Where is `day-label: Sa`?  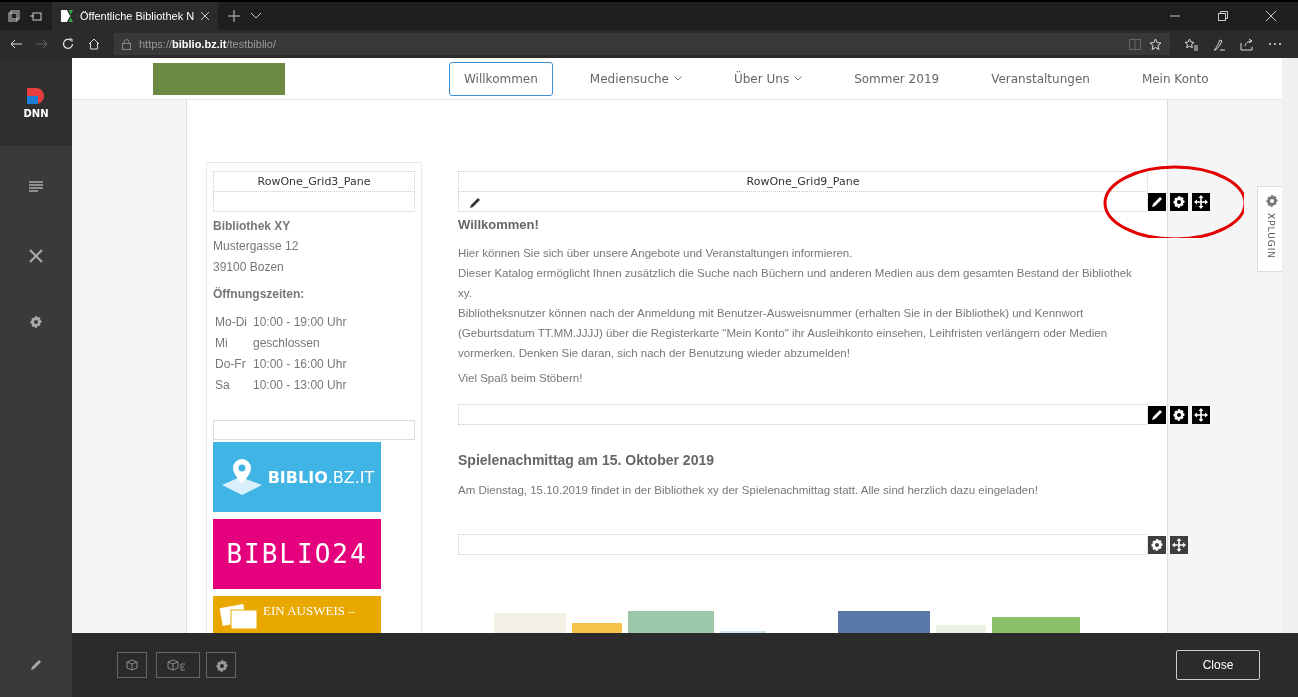
day-label: Sa is located at coordinates (223, 385).